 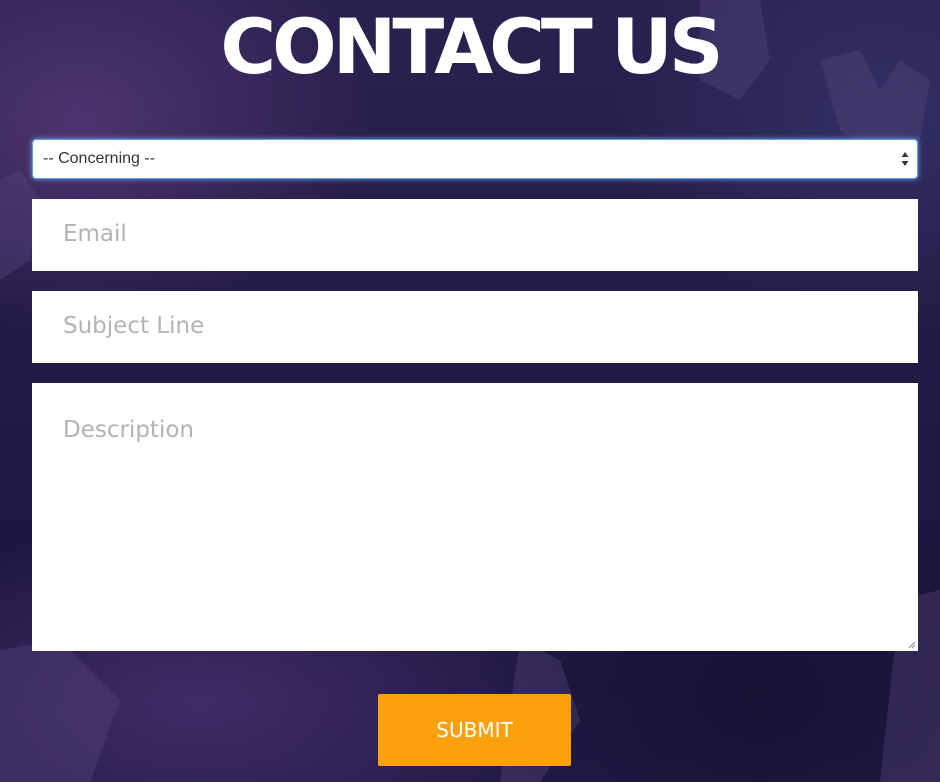 What do you see at coordinates (912, 645) in the screenshot?
I see `resize-handle-icon` at bounding box center [912, 645].